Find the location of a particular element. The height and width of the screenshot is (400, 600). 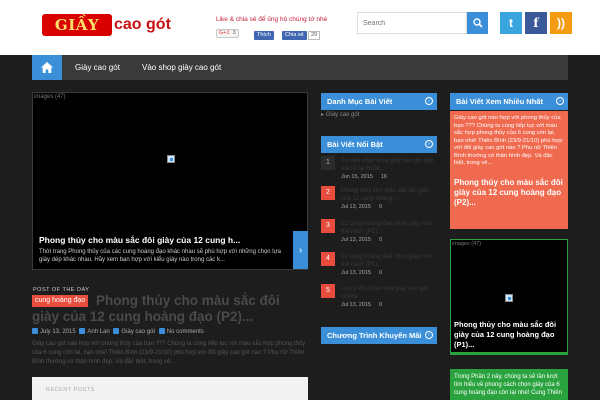

logo-badge: GIẦY is located at coordinates (77, 25).